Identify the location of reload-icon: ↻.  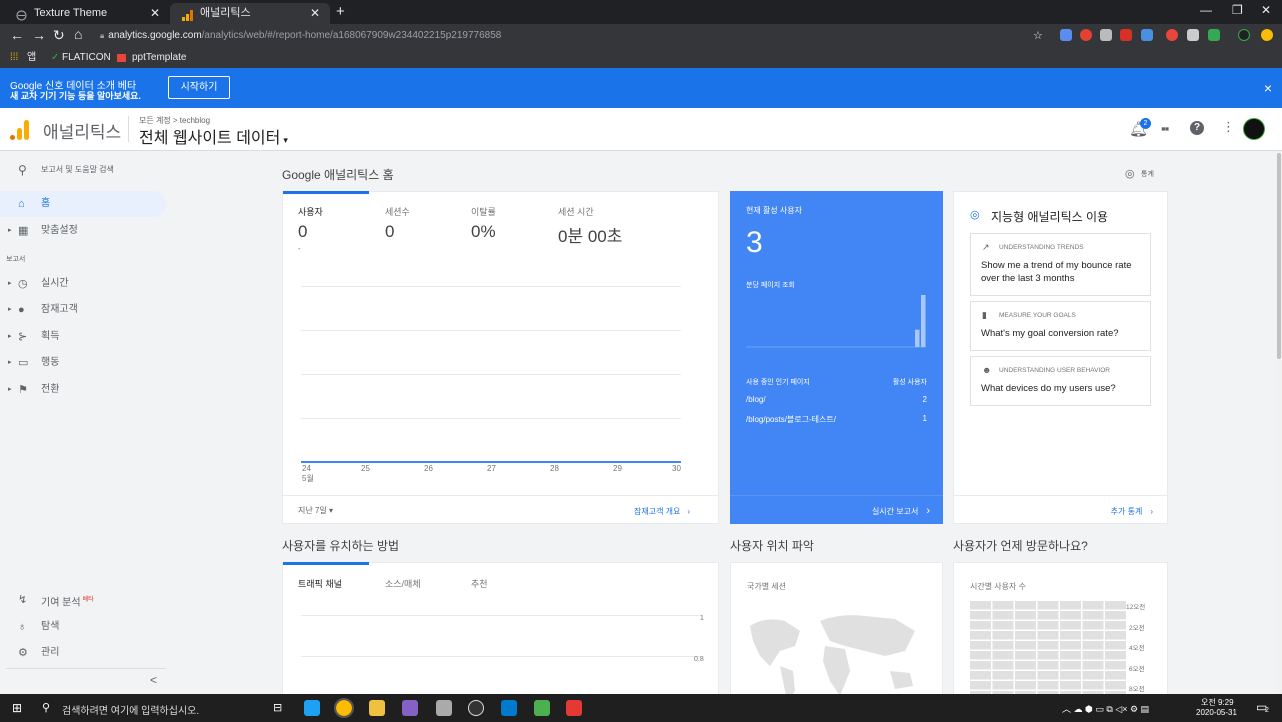
(59, 35).